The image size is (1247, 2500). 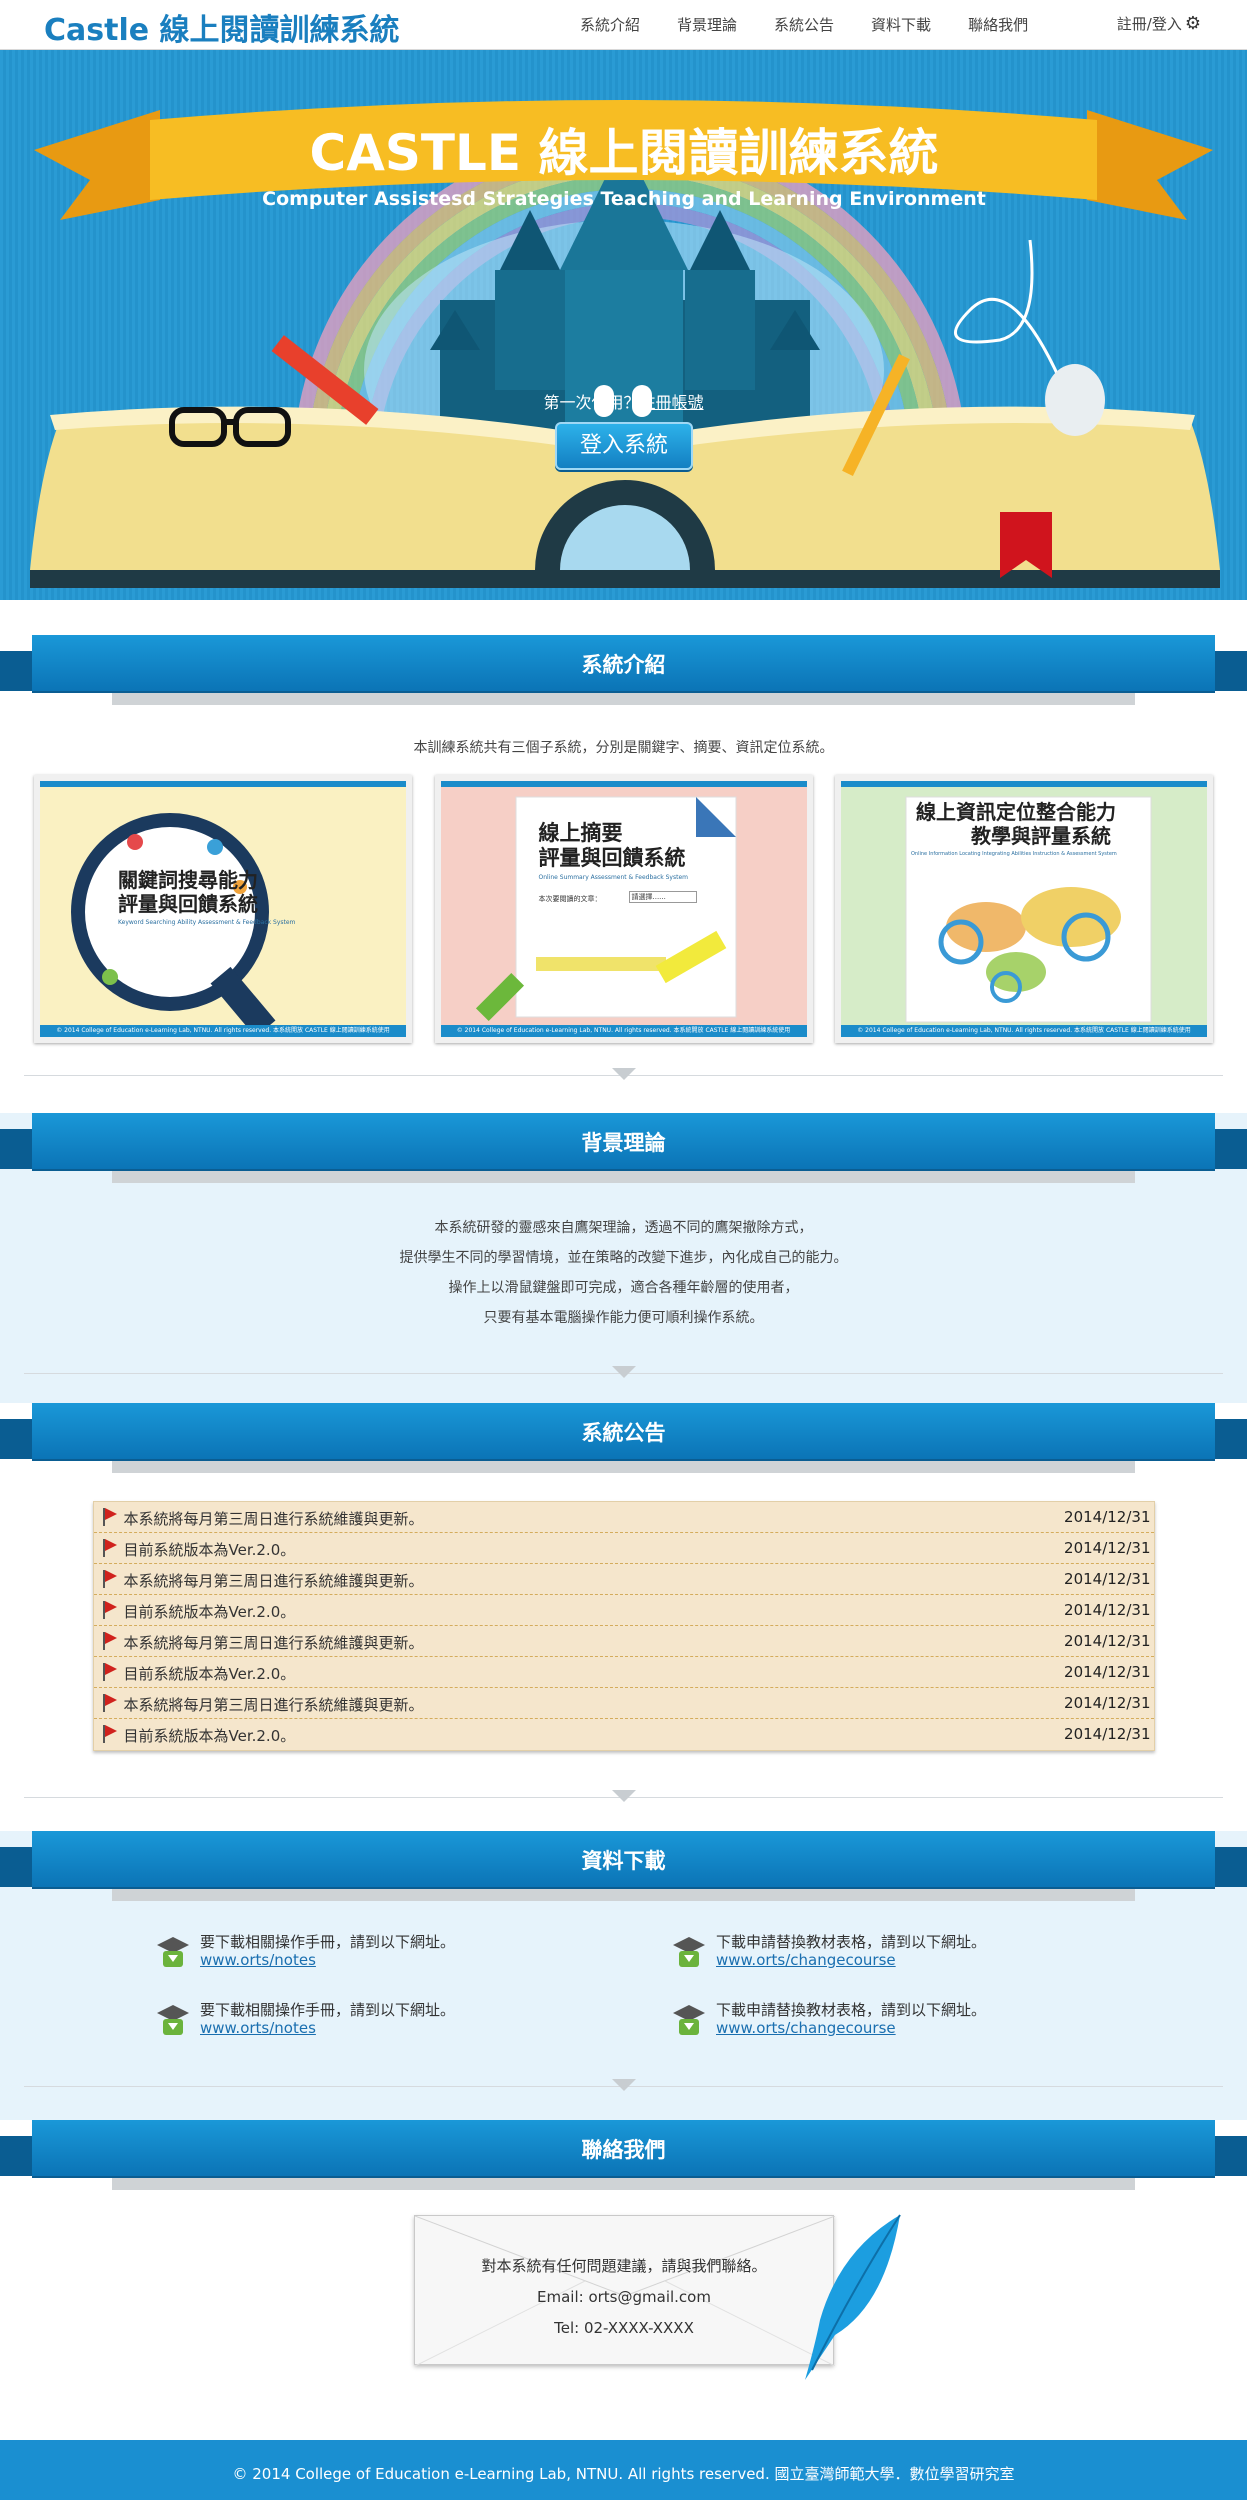 I want to click on hero-title: CASTLE 線上閱讀訓練系統, so click(x=624, y=153).